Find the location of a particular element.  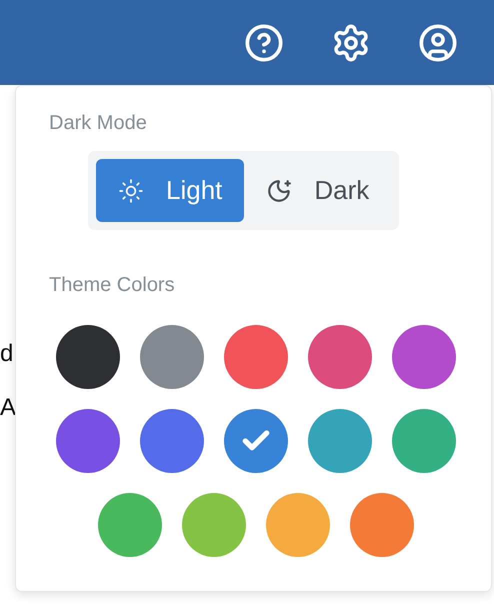

section-title: Theme Colors is located at coordinates (112, 285).